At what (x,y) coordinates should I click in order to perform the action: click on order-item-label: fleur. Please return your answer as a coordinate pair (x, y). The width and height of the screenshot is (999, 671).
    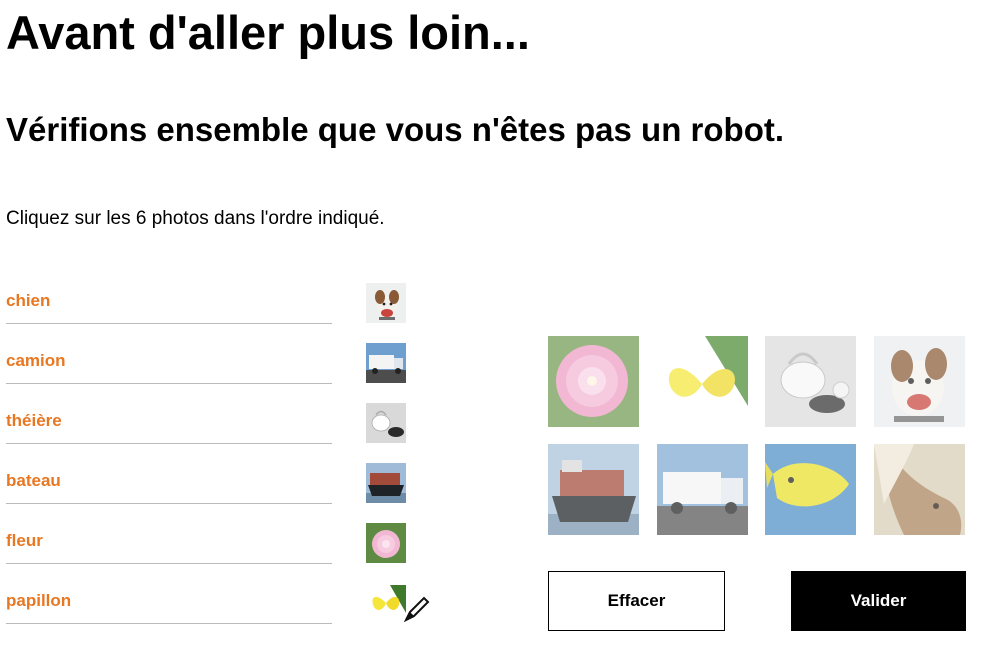
    Looking at the image, I should click on (24, 540).